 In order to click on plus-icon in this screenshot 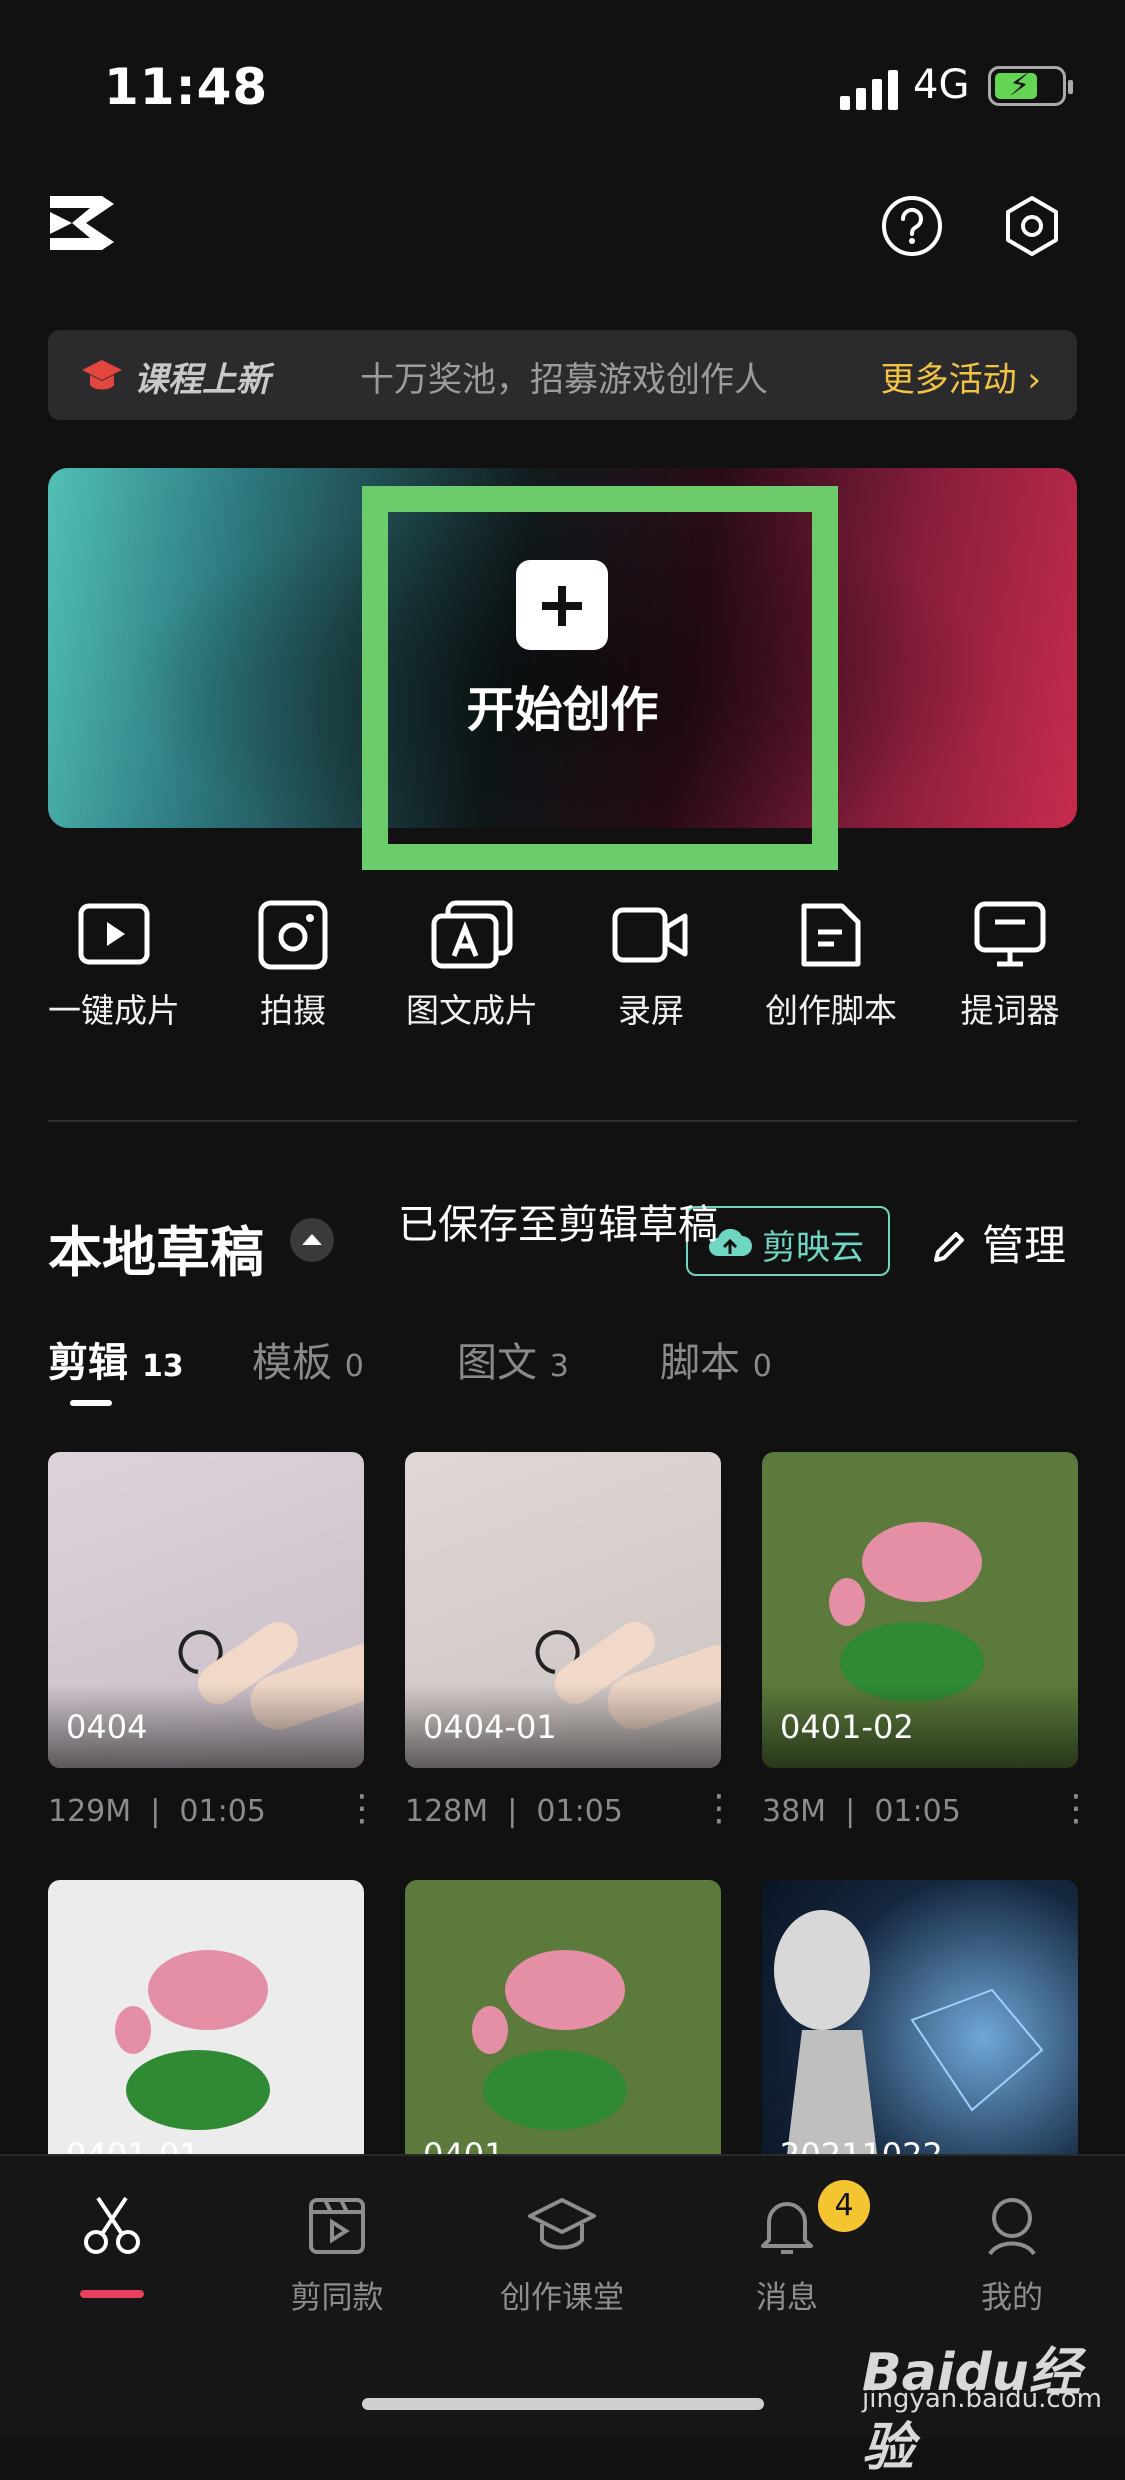, I will do `click(562, 606)`.